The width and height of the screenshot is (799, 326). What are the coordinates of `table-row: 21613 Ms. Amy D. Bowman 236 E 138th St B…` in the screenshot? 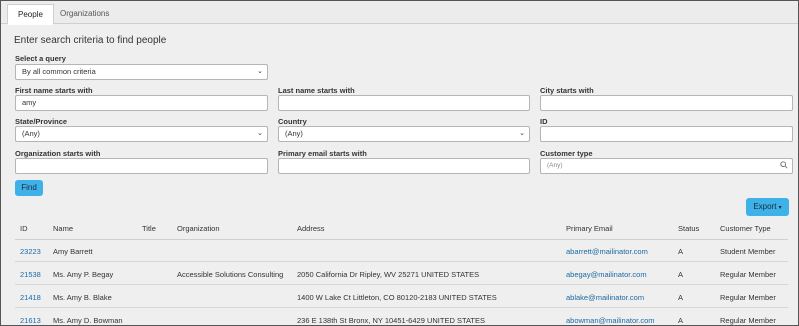 It's located at (401, 317).